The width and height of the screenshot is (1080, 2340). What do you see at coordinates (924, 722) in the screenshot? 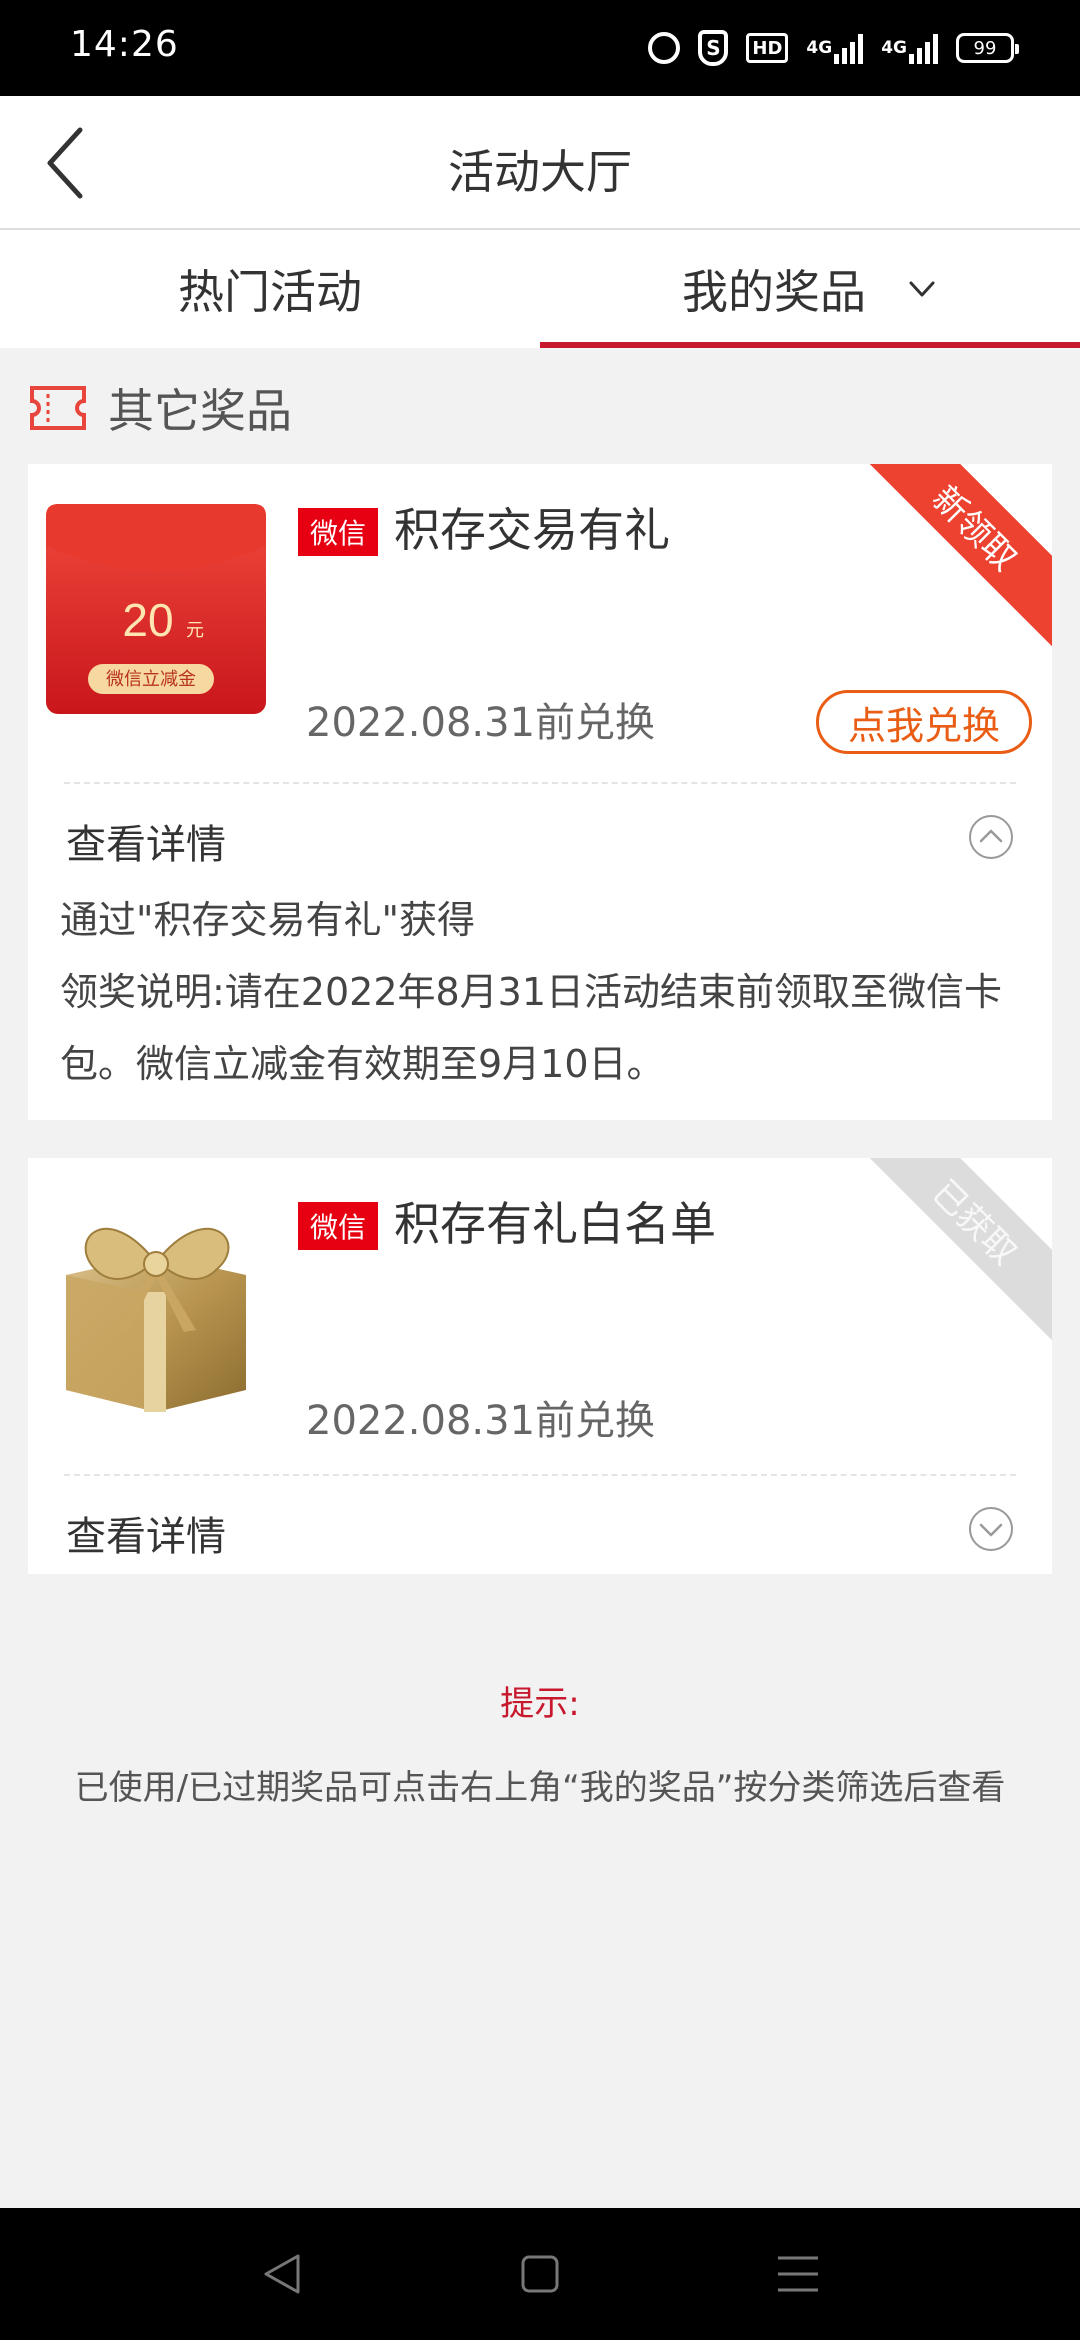
I see `redeem-button: 点我兑换` at bounding box center [924, 722].